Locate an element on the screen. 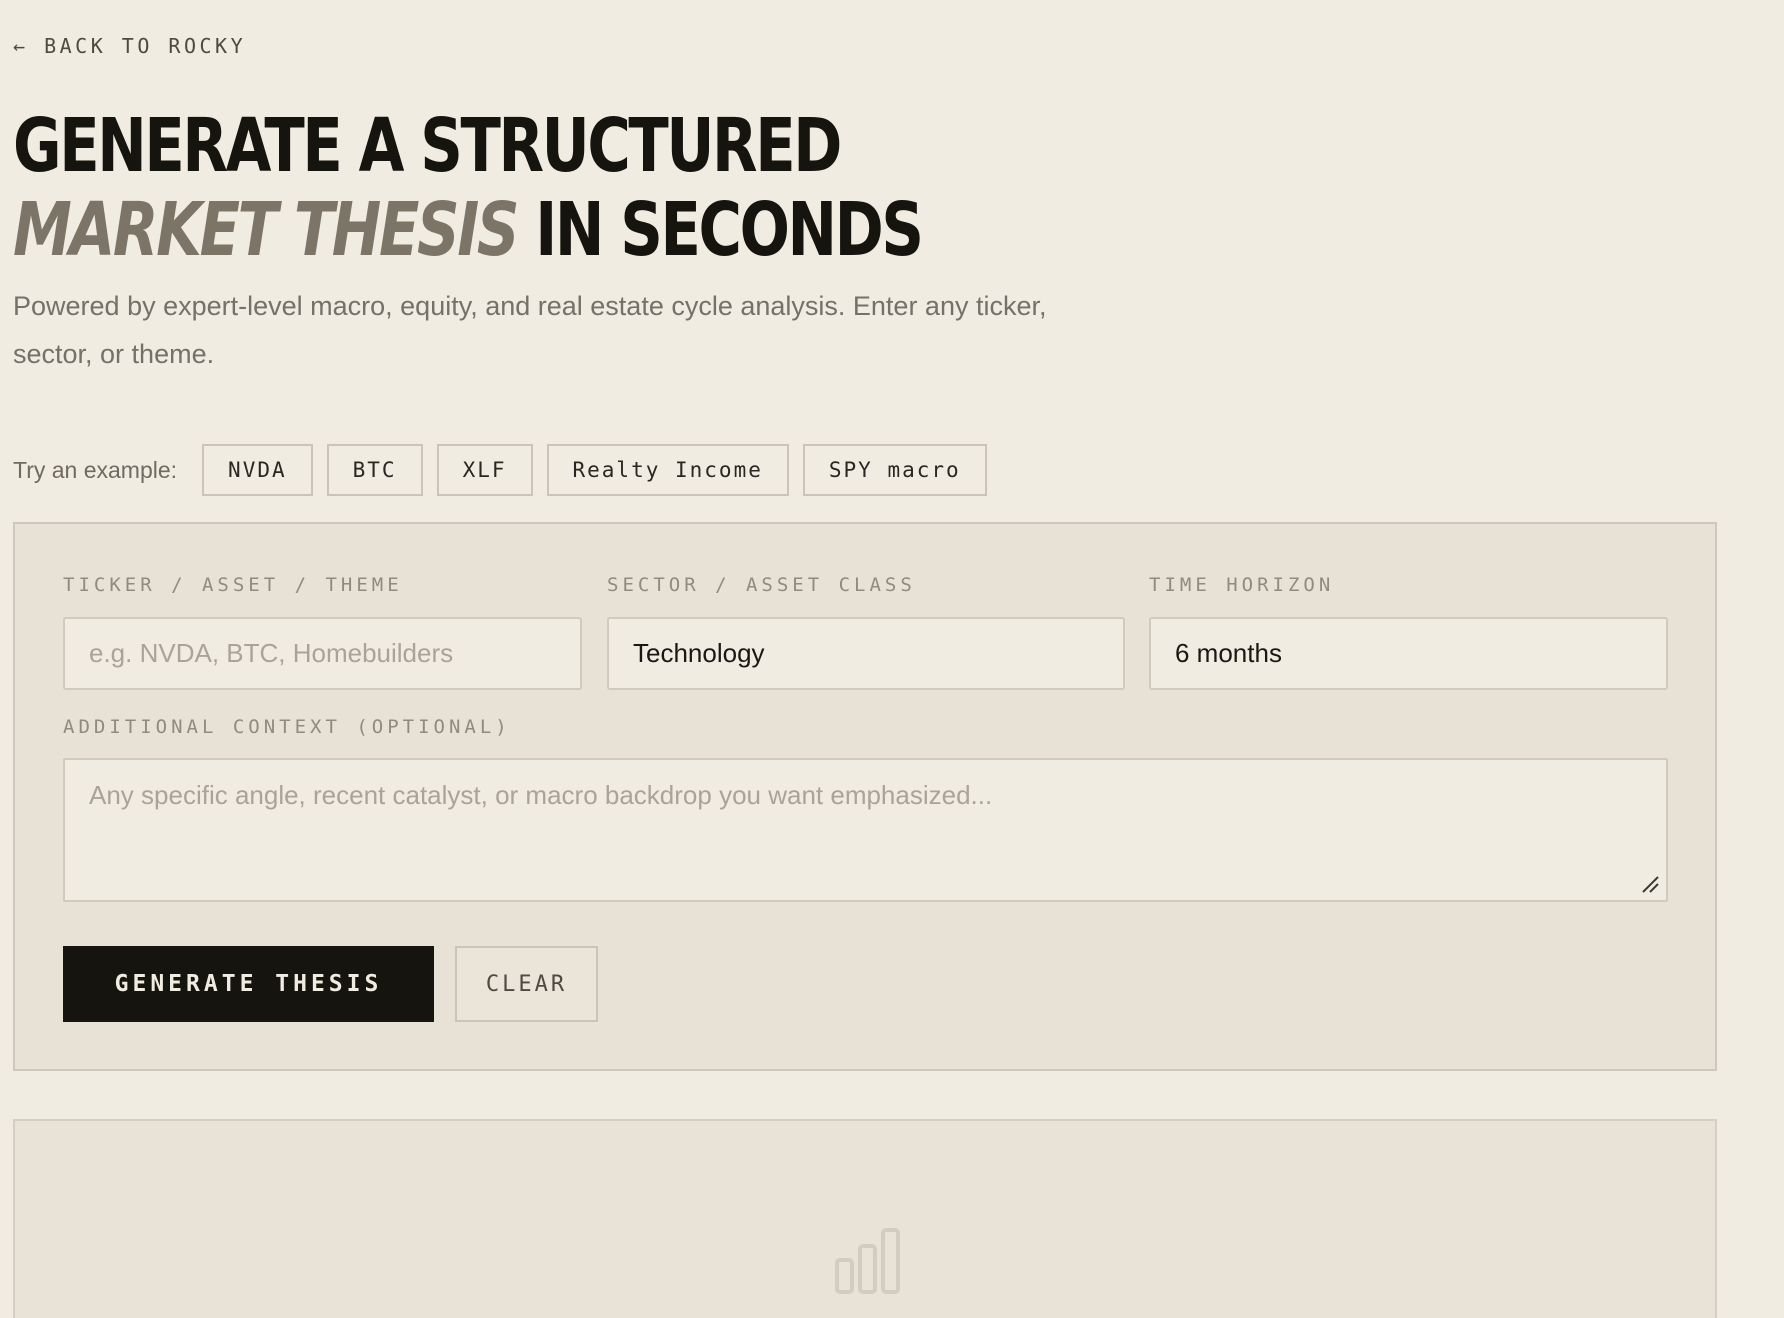 The image size is (1784, 1318). arrow-left-icon: ← is located at coordinates (21, 46).